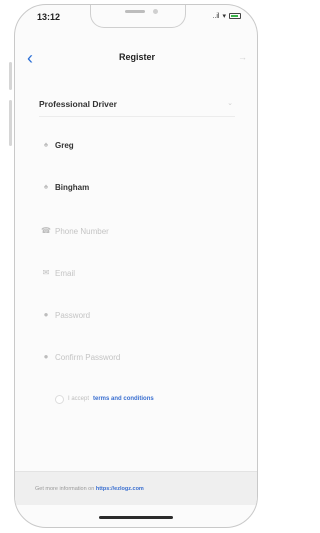  What do you see at coordinates (123, 399) in the screenshot?
I see `terms-link: terms and conditions` at bounding box center [123, 399].